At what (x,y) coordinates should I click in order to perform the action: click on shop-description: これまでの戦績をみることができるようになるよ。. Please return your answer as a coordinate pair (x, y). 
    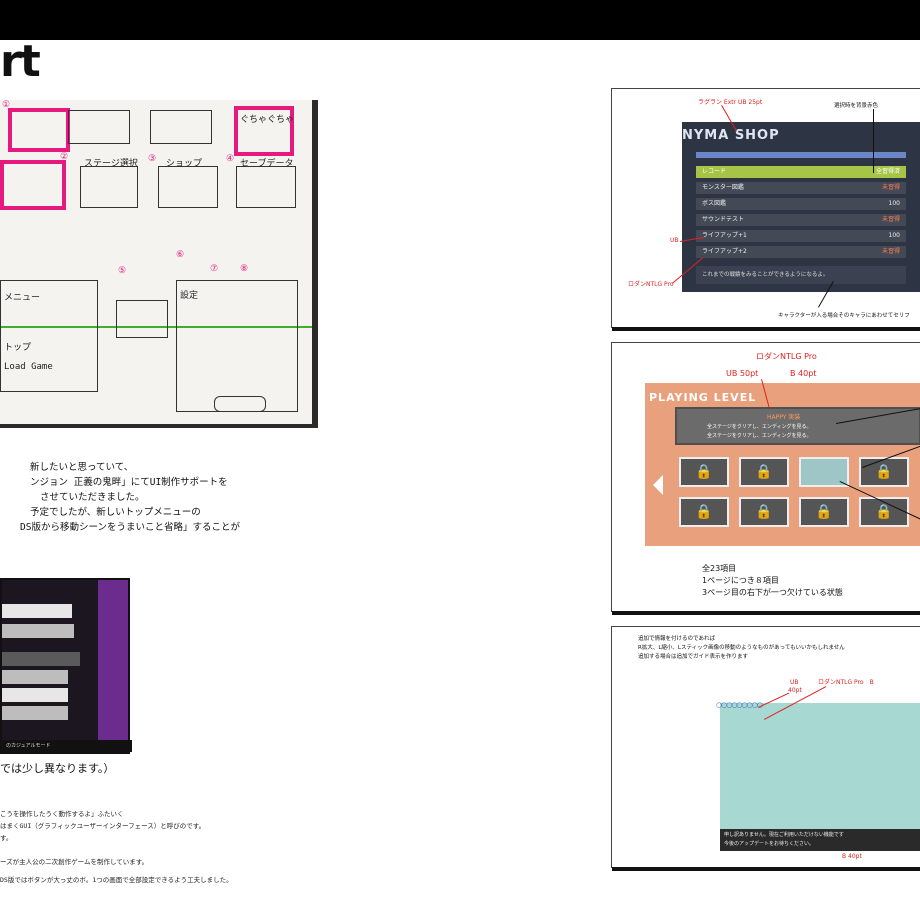
    Looking at the image, I should click on (801, 275).